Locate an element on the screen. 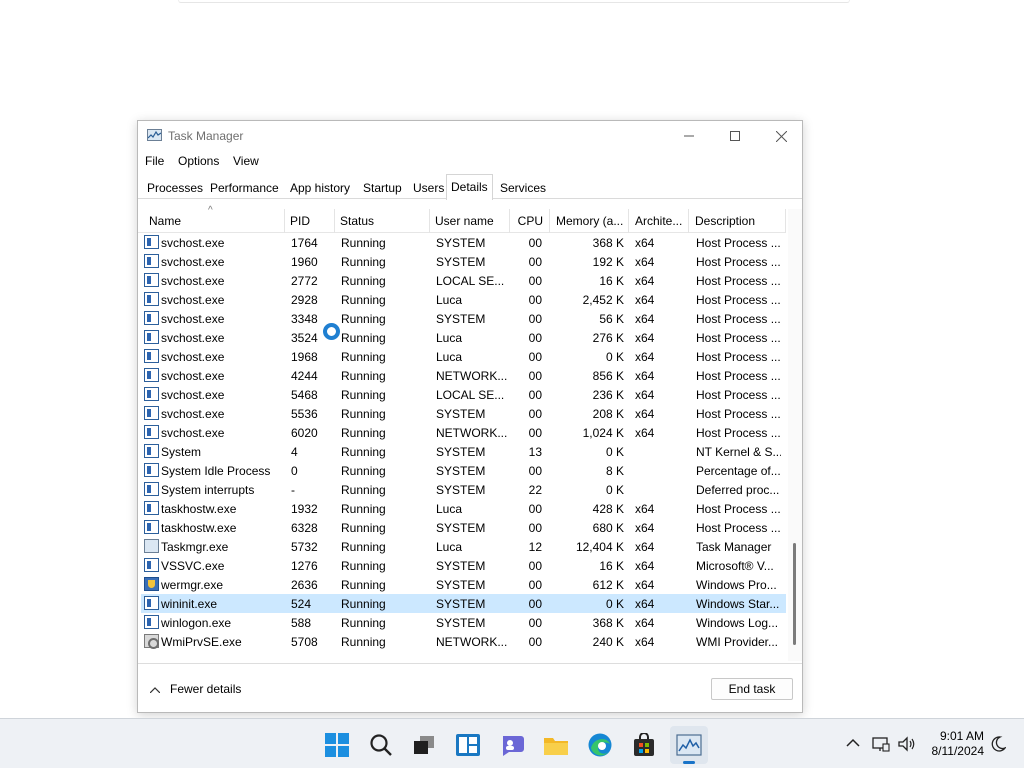 The width and height of the screenshot is (1024, 768). task-view-icon is located at coordinates (424, 745).